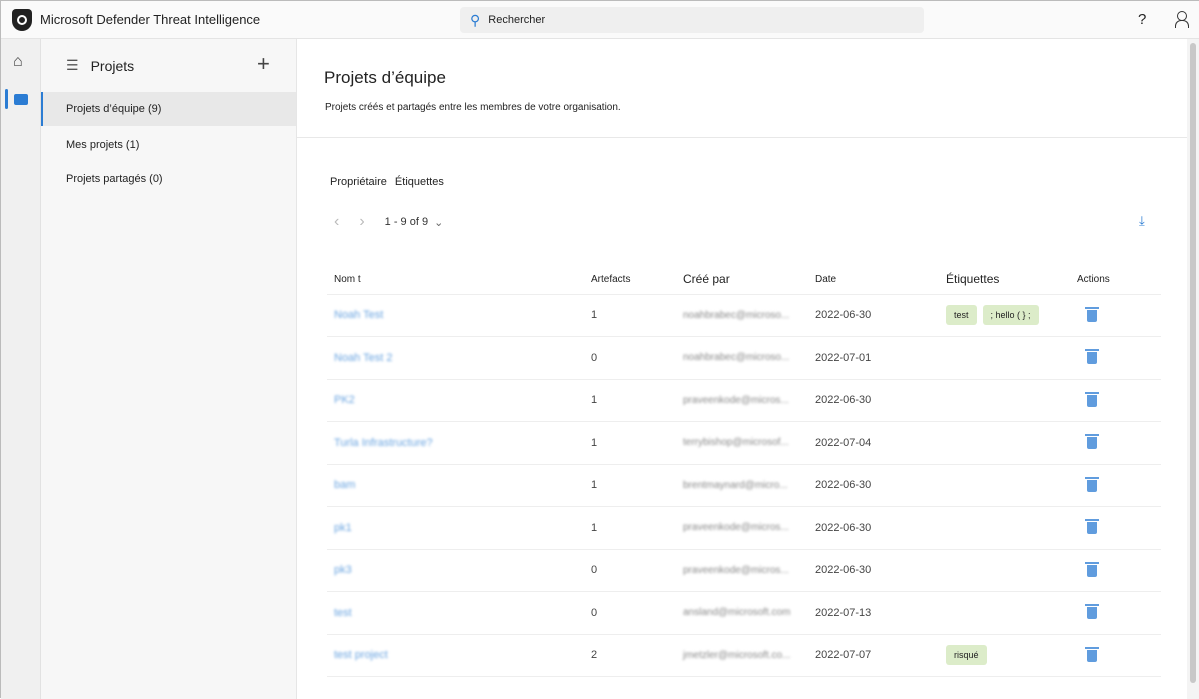 The width and height of the screenshot is (1199, 699). Describe the element at coordinates (475, 19) in the screenshot. I see `search-icon: ⚲` at that location.